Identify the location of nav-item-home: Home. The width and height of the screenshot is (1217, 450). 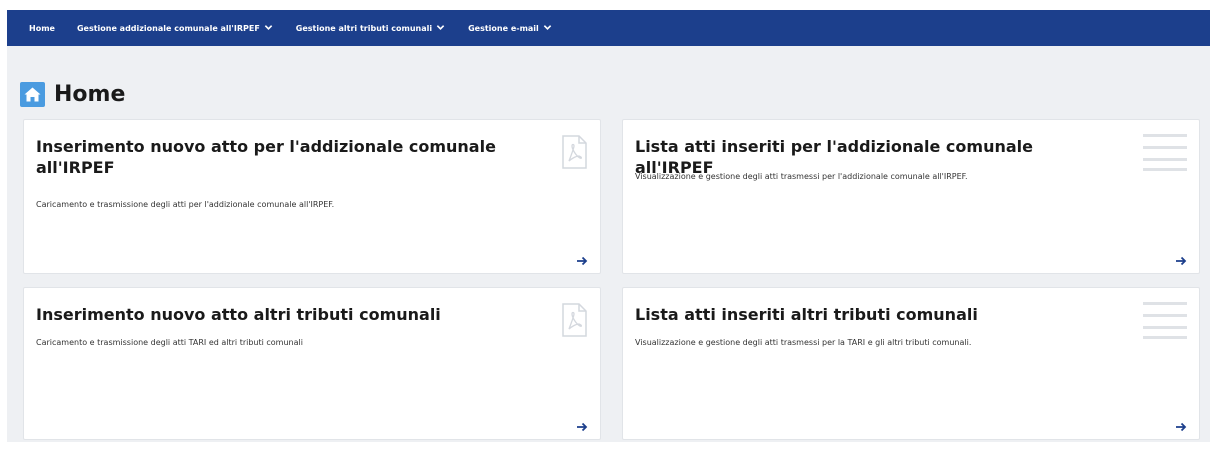
(42, 28).